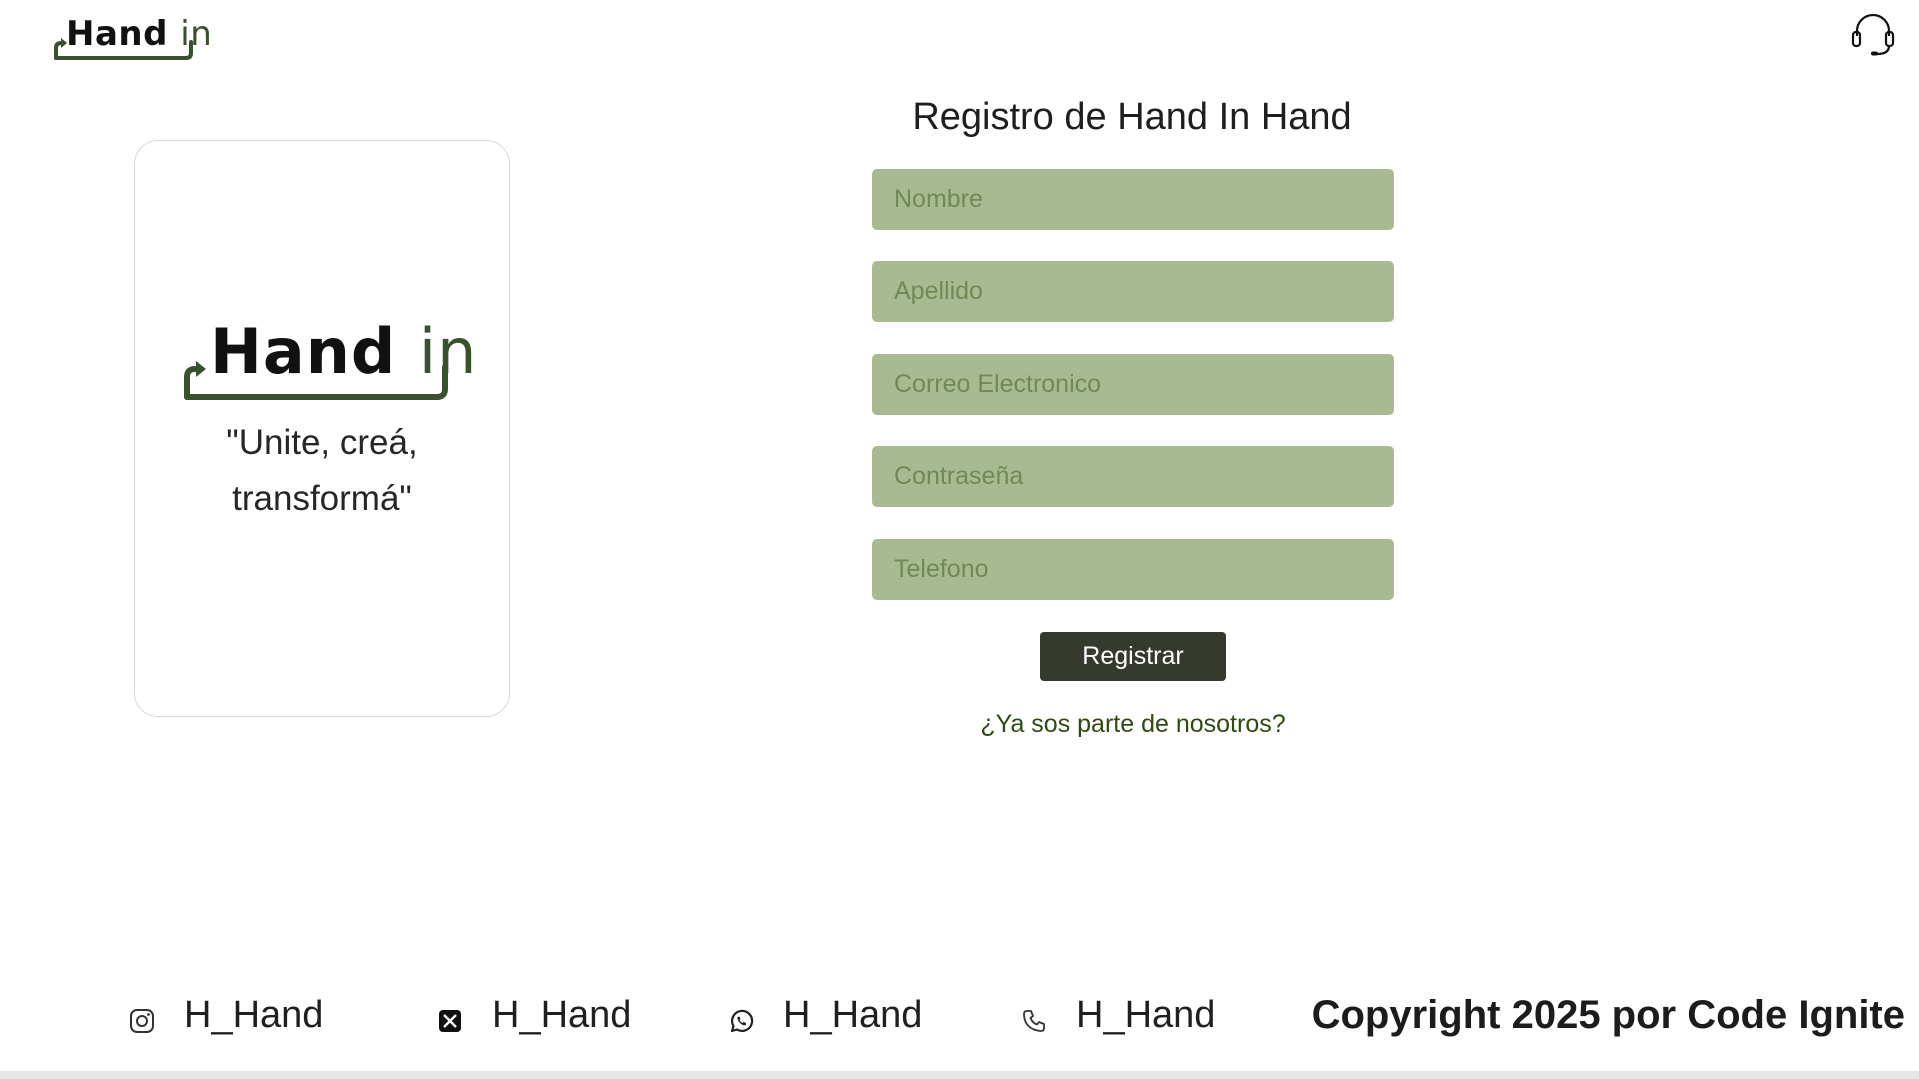  I want to click on headset-icon, so click(1873, 34).